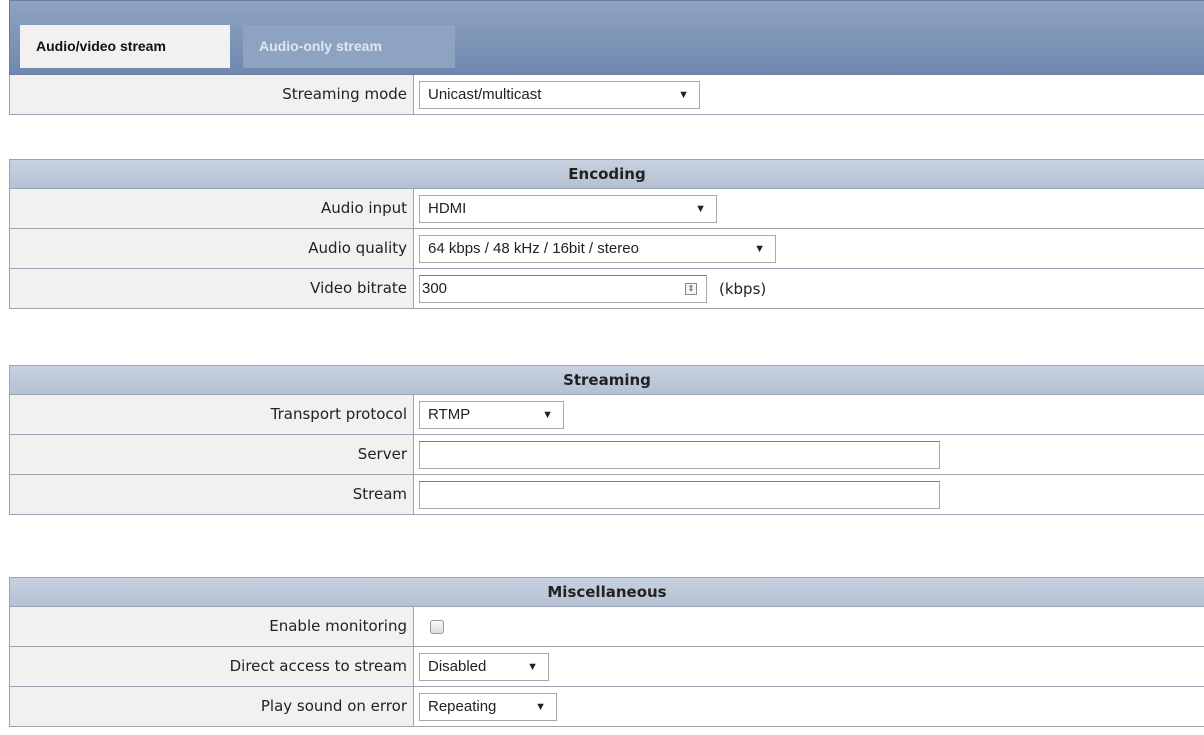 The image size is (1204, 735). I want to click on play-sound-select: Repeating ▼, so click(488, 706).